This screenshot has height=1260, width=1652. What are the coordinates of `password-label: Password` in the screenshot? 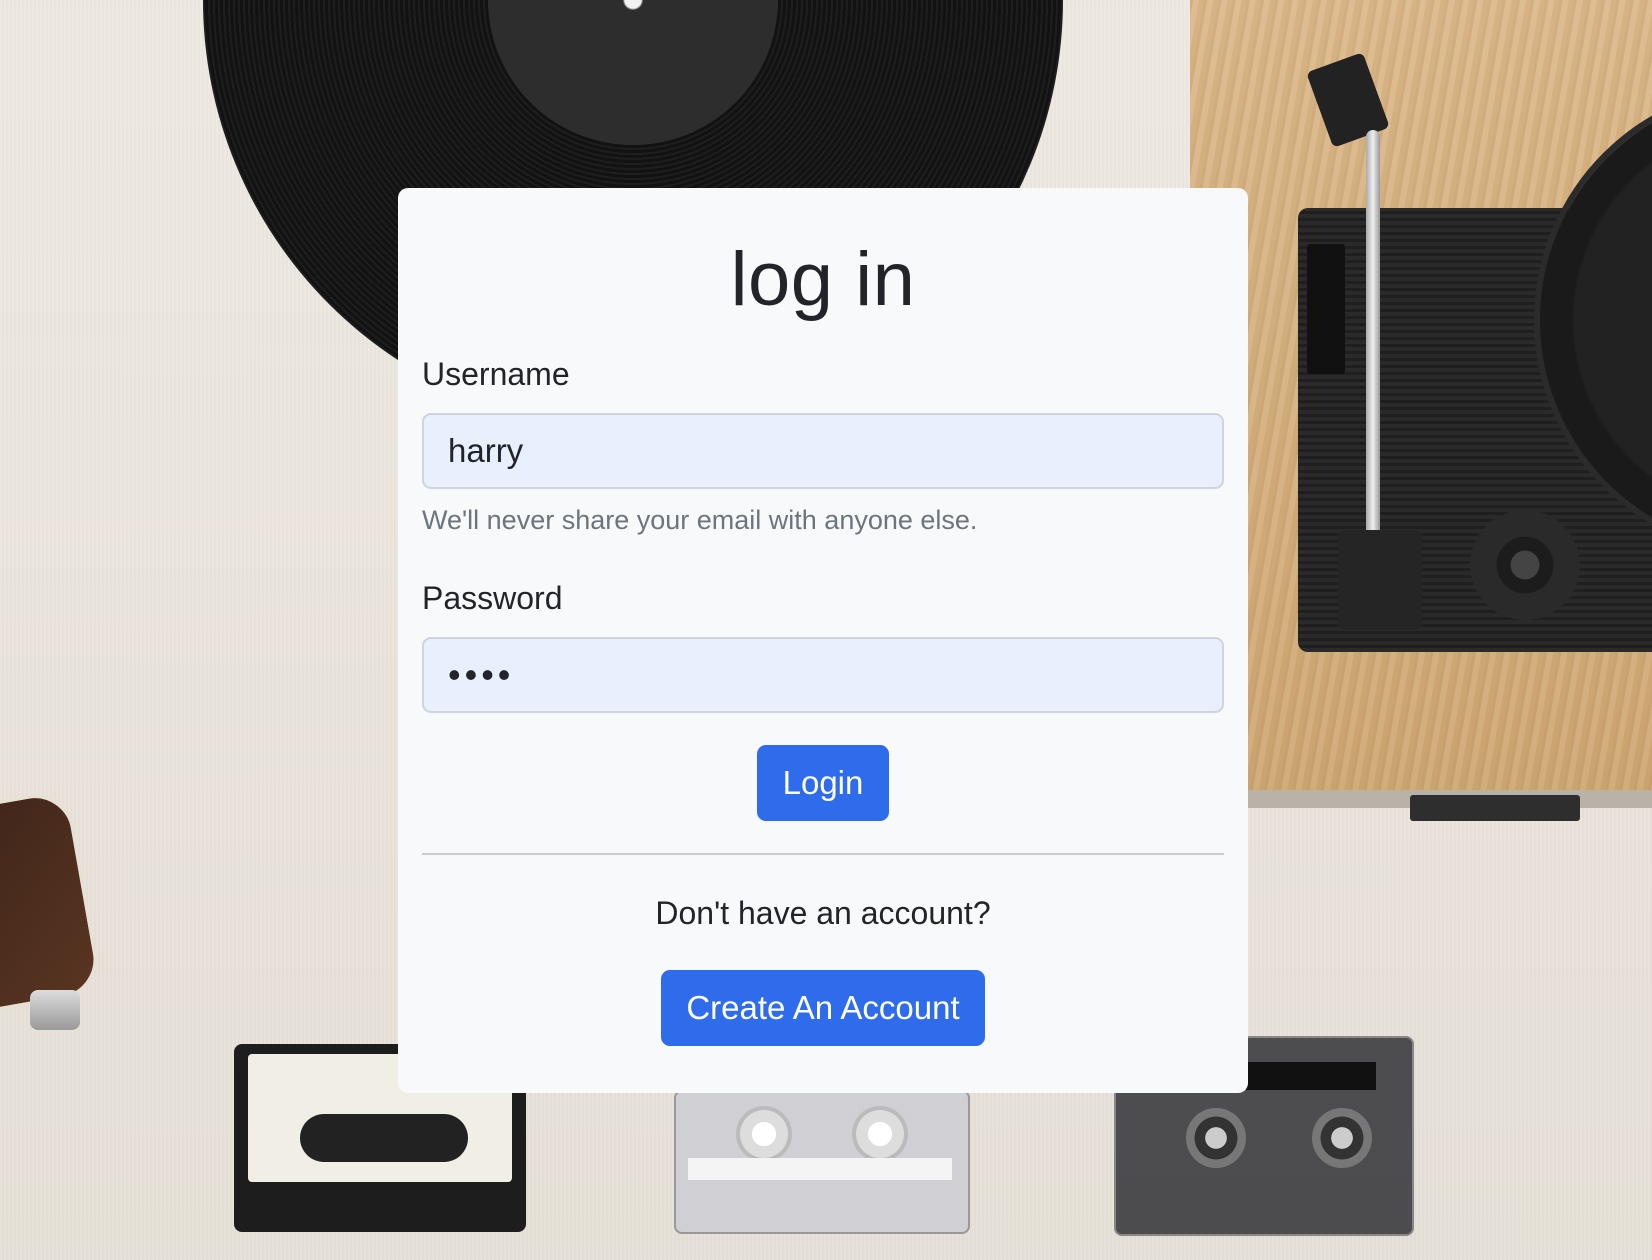 It's located at (492, 598).